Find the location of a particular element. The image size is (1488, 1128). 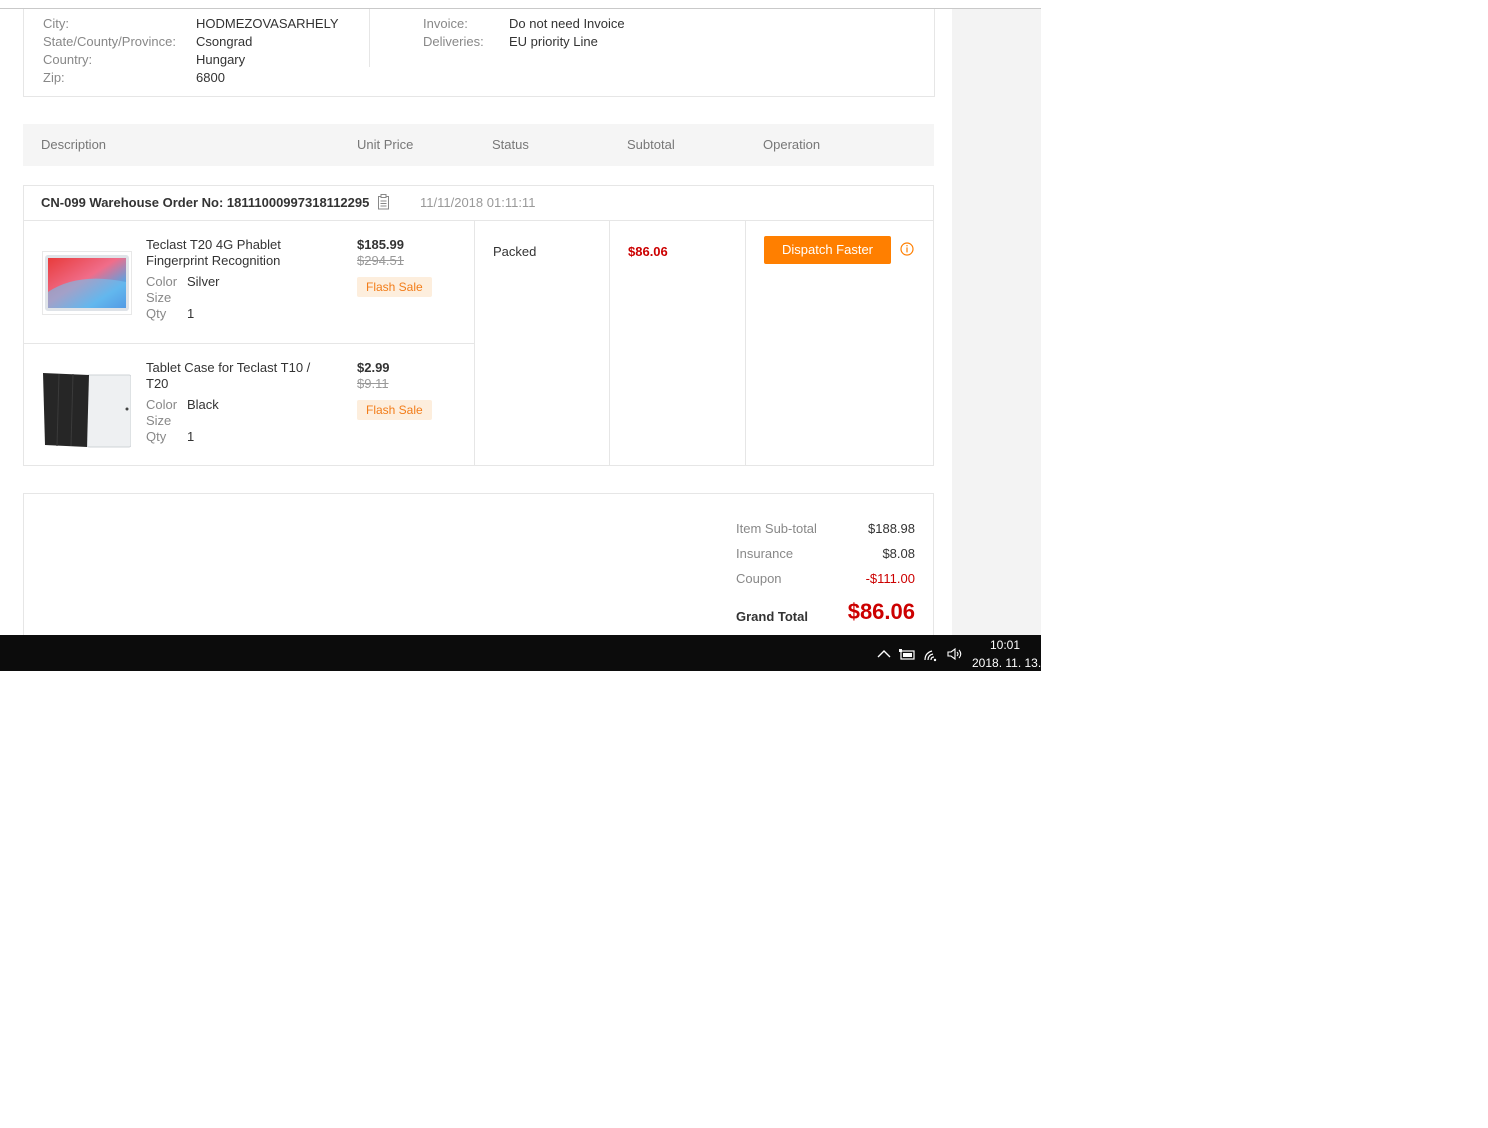

header-status: Status is located at coordinates (510, 144).